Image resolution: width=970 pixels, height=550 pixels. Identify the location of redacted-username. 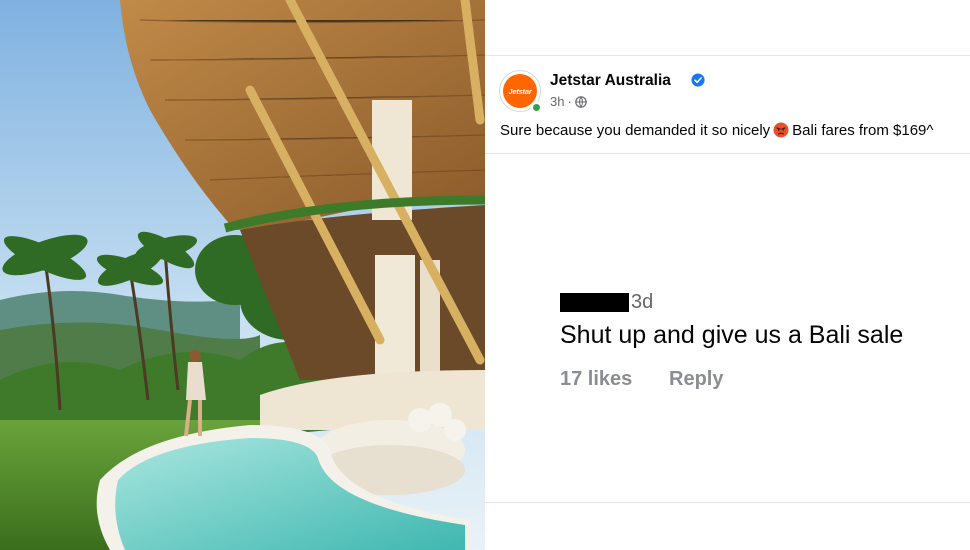
(594, 302).